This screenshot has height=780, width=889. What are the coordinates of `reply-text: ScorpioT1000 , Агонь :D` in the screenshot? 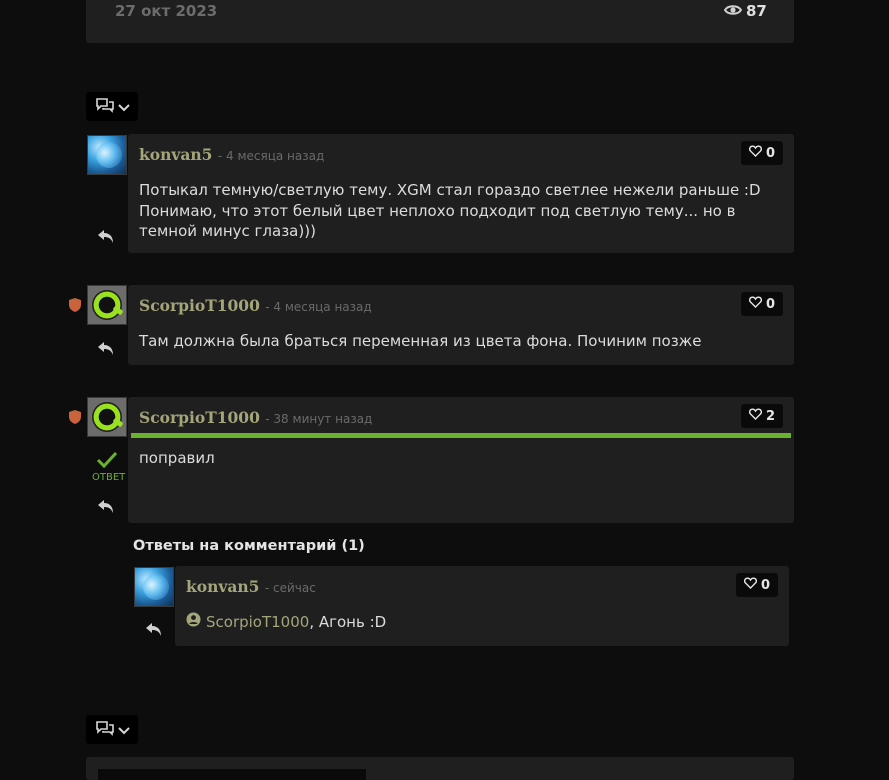 It's located at (286, 622).